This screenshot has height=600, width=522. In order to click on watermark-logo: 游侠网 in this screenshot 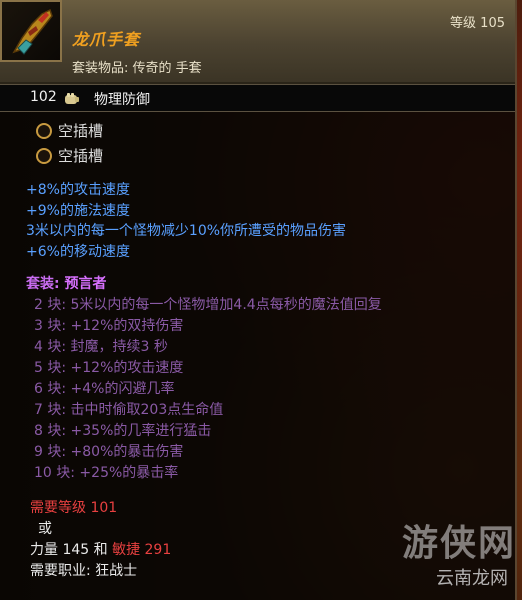, I will do `click(458, 543)`.